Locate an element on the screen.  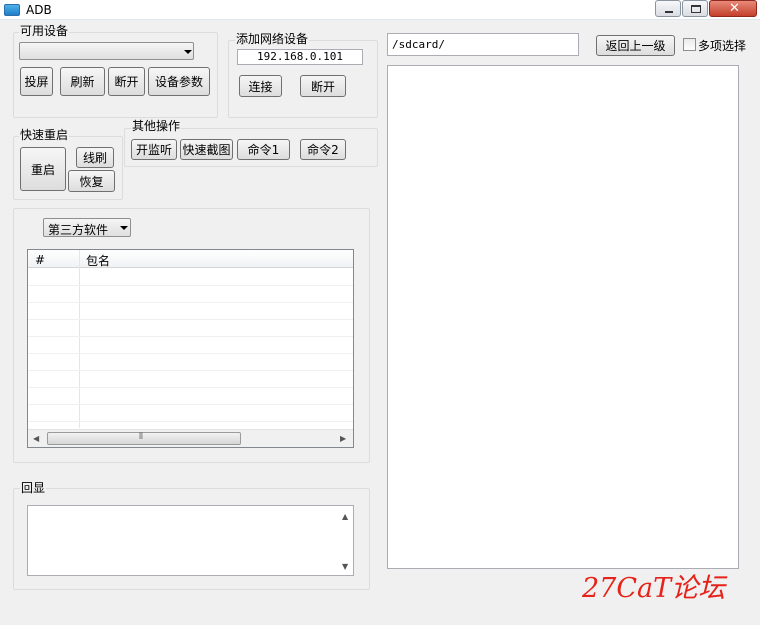
close-button: ✕ is located at coordinates (733, 8).